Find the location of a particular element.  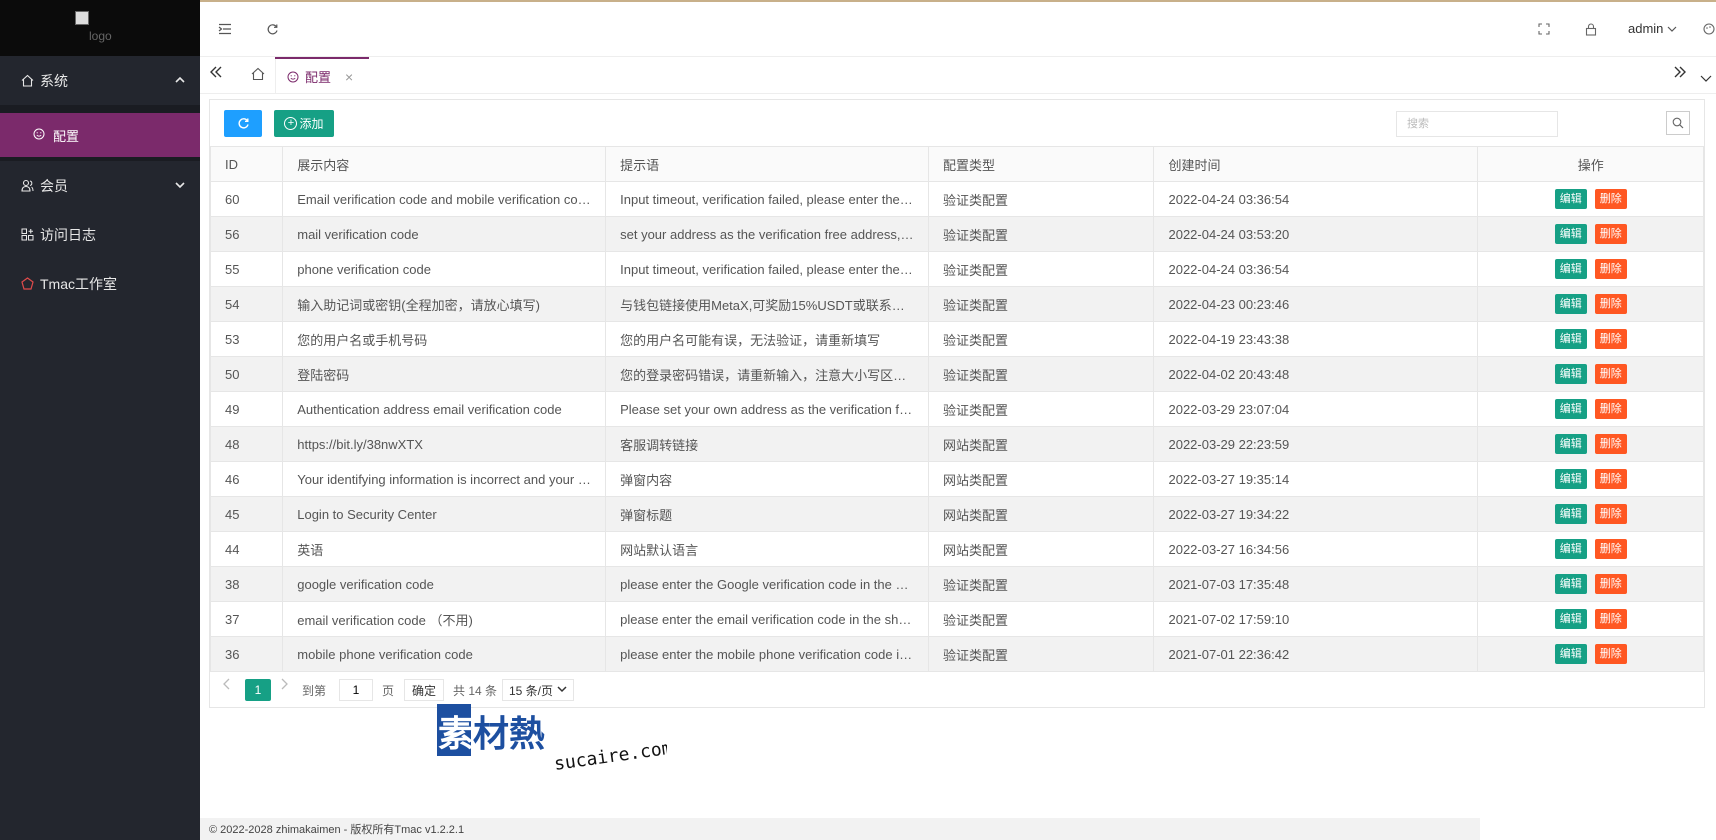

watermark-rest-chars: 材熱 is located at coordinates (509, 734).